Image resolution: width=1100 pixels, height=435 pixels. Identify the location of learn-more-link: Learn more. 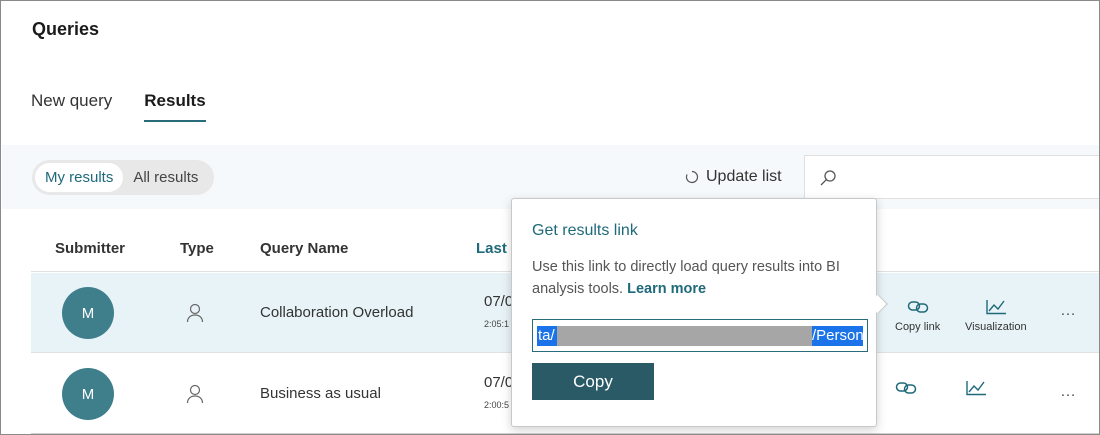
(666, 289).